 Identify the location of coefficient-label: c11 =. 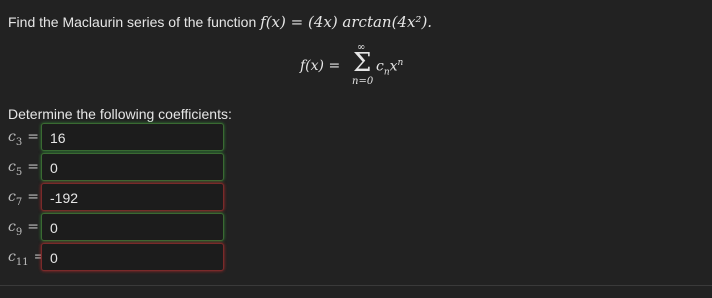
(27, 258).